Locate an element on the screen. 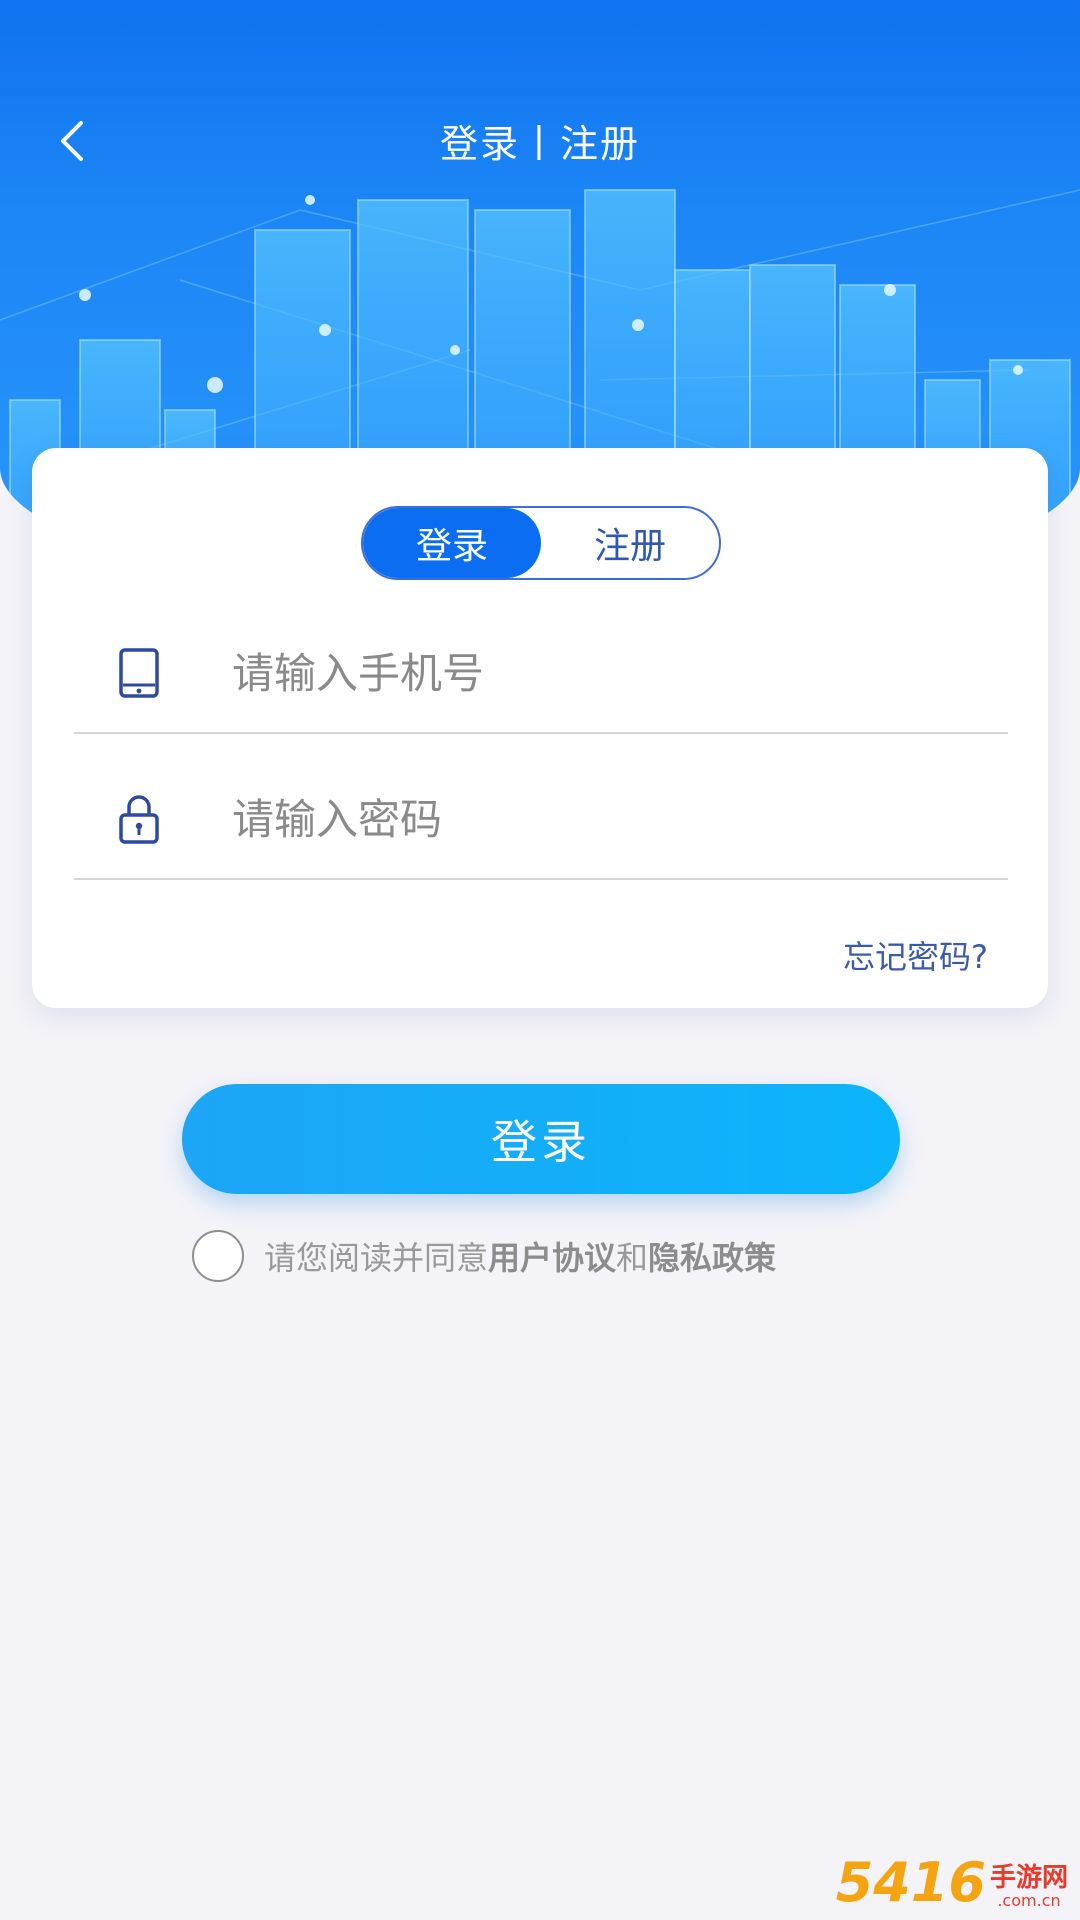 This screenshot has height=1920, width=1080. phone-field is located at coordinates (541, 674).